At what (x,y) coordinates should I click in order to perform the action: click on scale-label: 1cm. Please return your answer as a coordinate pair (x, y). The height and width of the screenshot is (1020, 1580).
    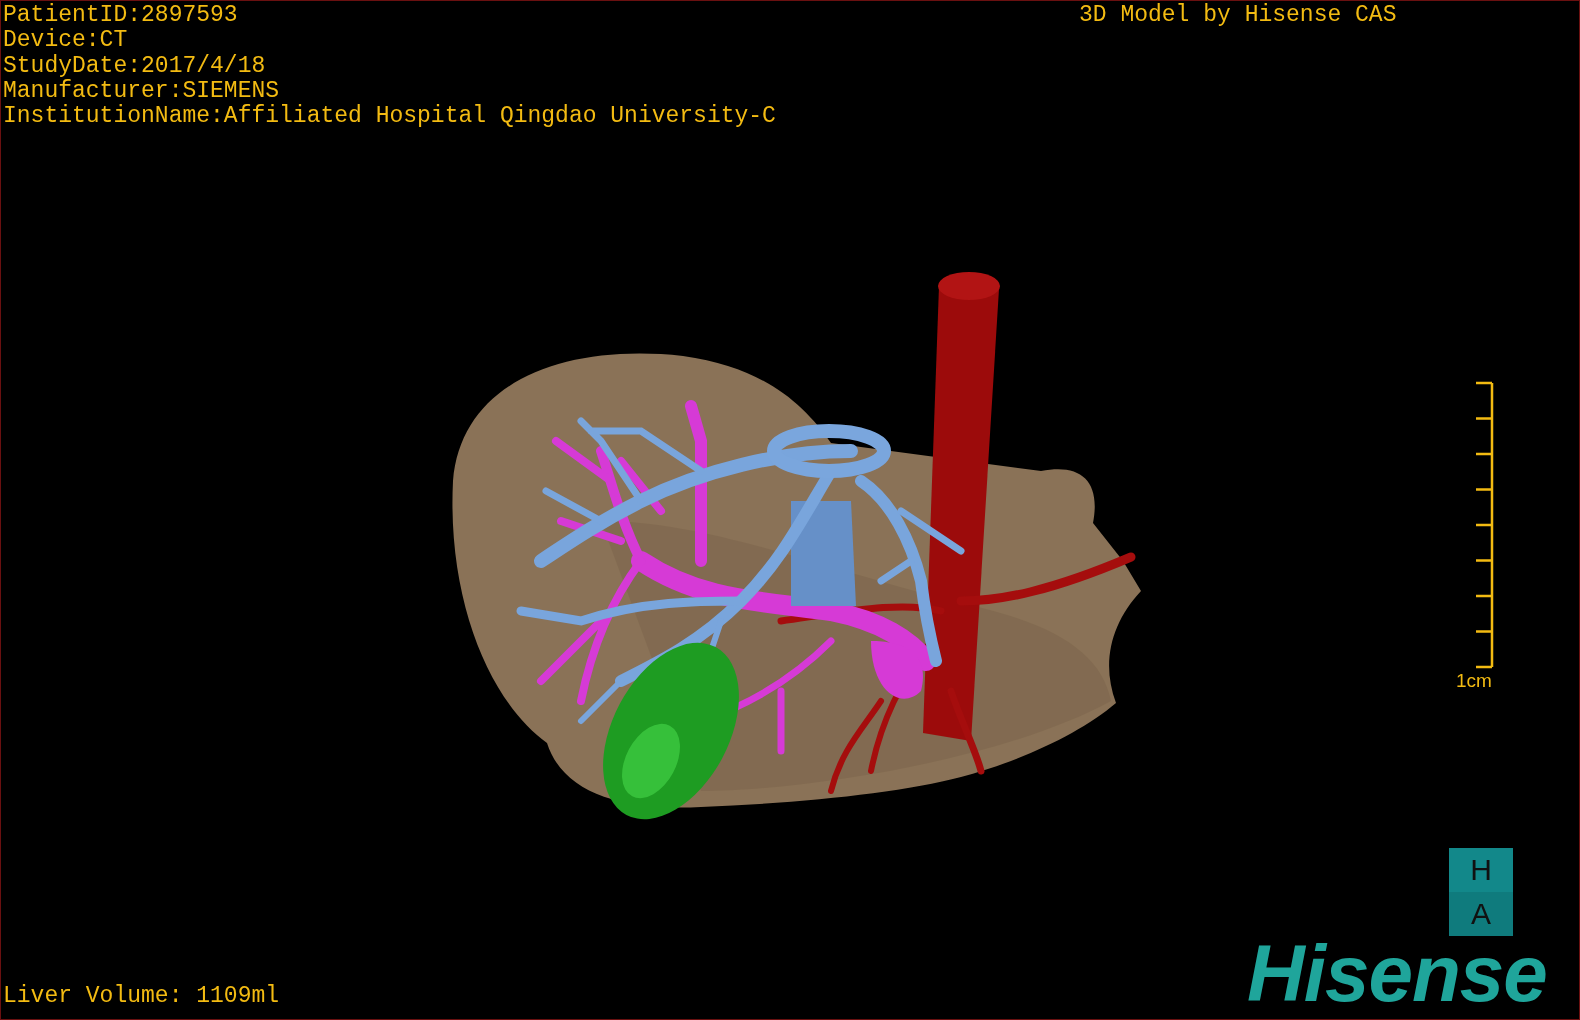
    Looking at the image, I should click on (1474, 681).